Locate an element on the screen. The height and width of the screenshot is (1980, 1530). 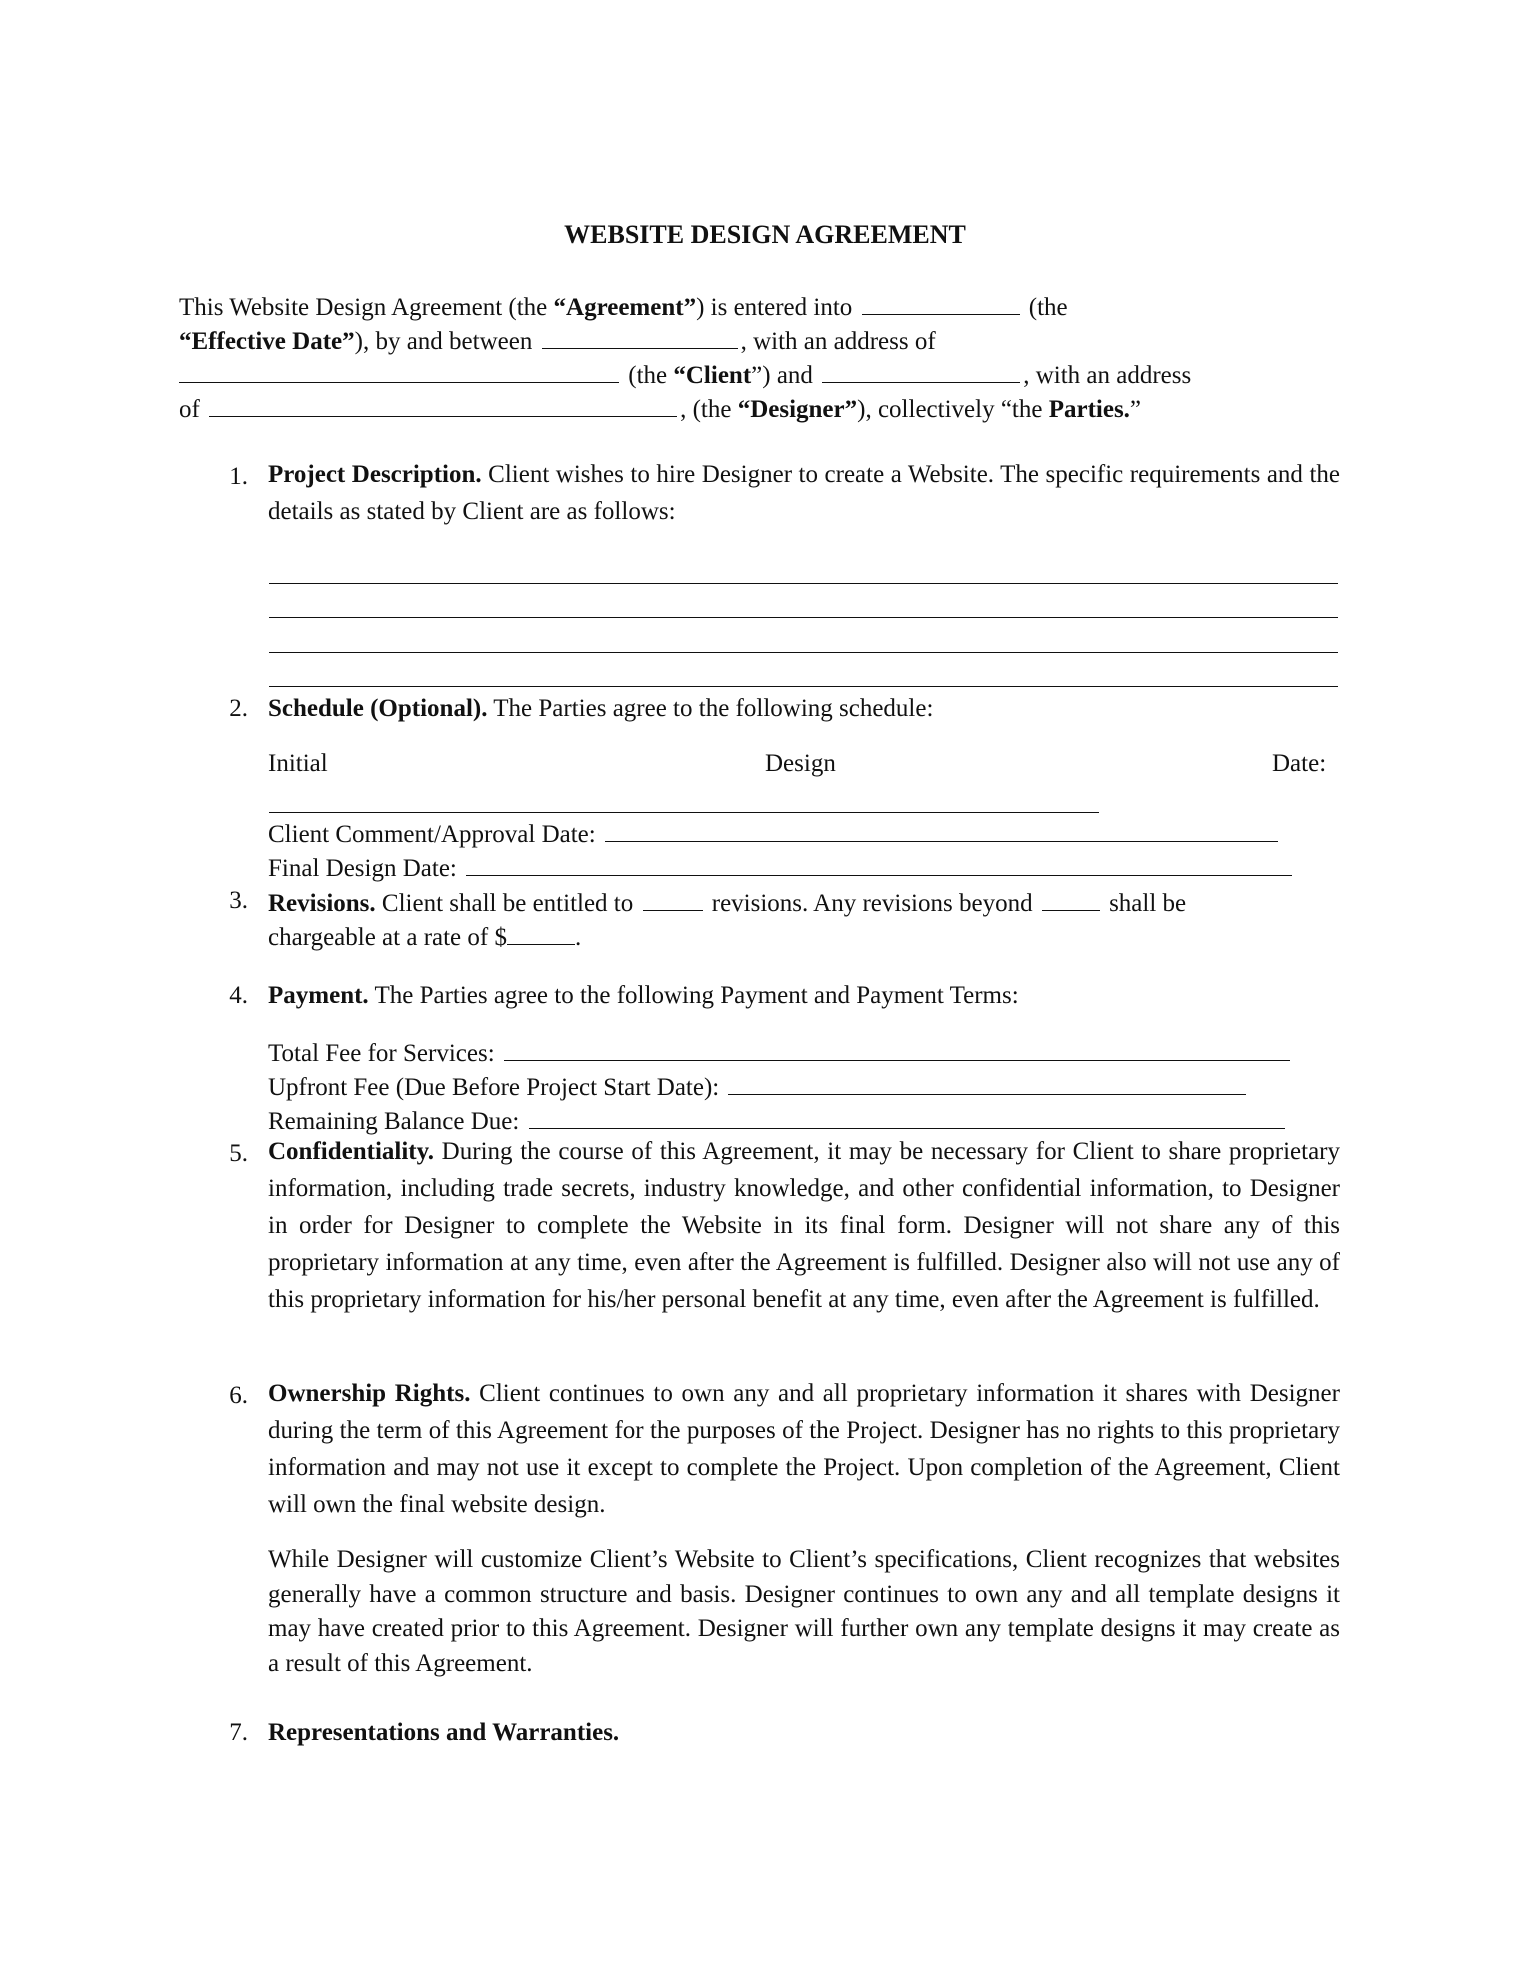
intro-text: , (the is located at coordinates (709, 409).